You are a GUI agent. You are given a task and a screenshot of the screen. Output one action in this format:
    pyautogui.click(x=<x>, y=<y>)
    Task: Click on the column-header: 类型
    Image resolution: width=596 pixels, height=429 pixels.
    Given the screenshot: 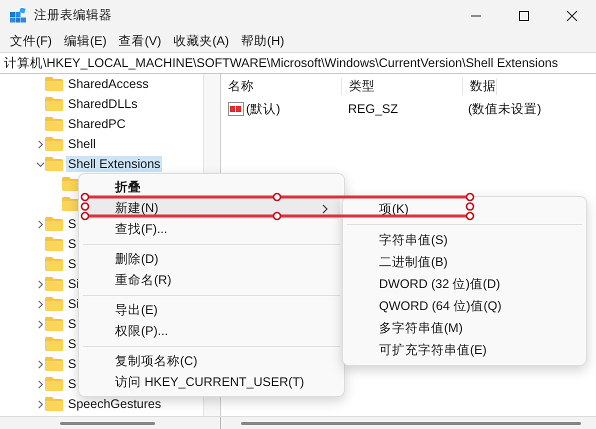 What is the action you would take?
    pyautogui.click(x=402, y=86)
    